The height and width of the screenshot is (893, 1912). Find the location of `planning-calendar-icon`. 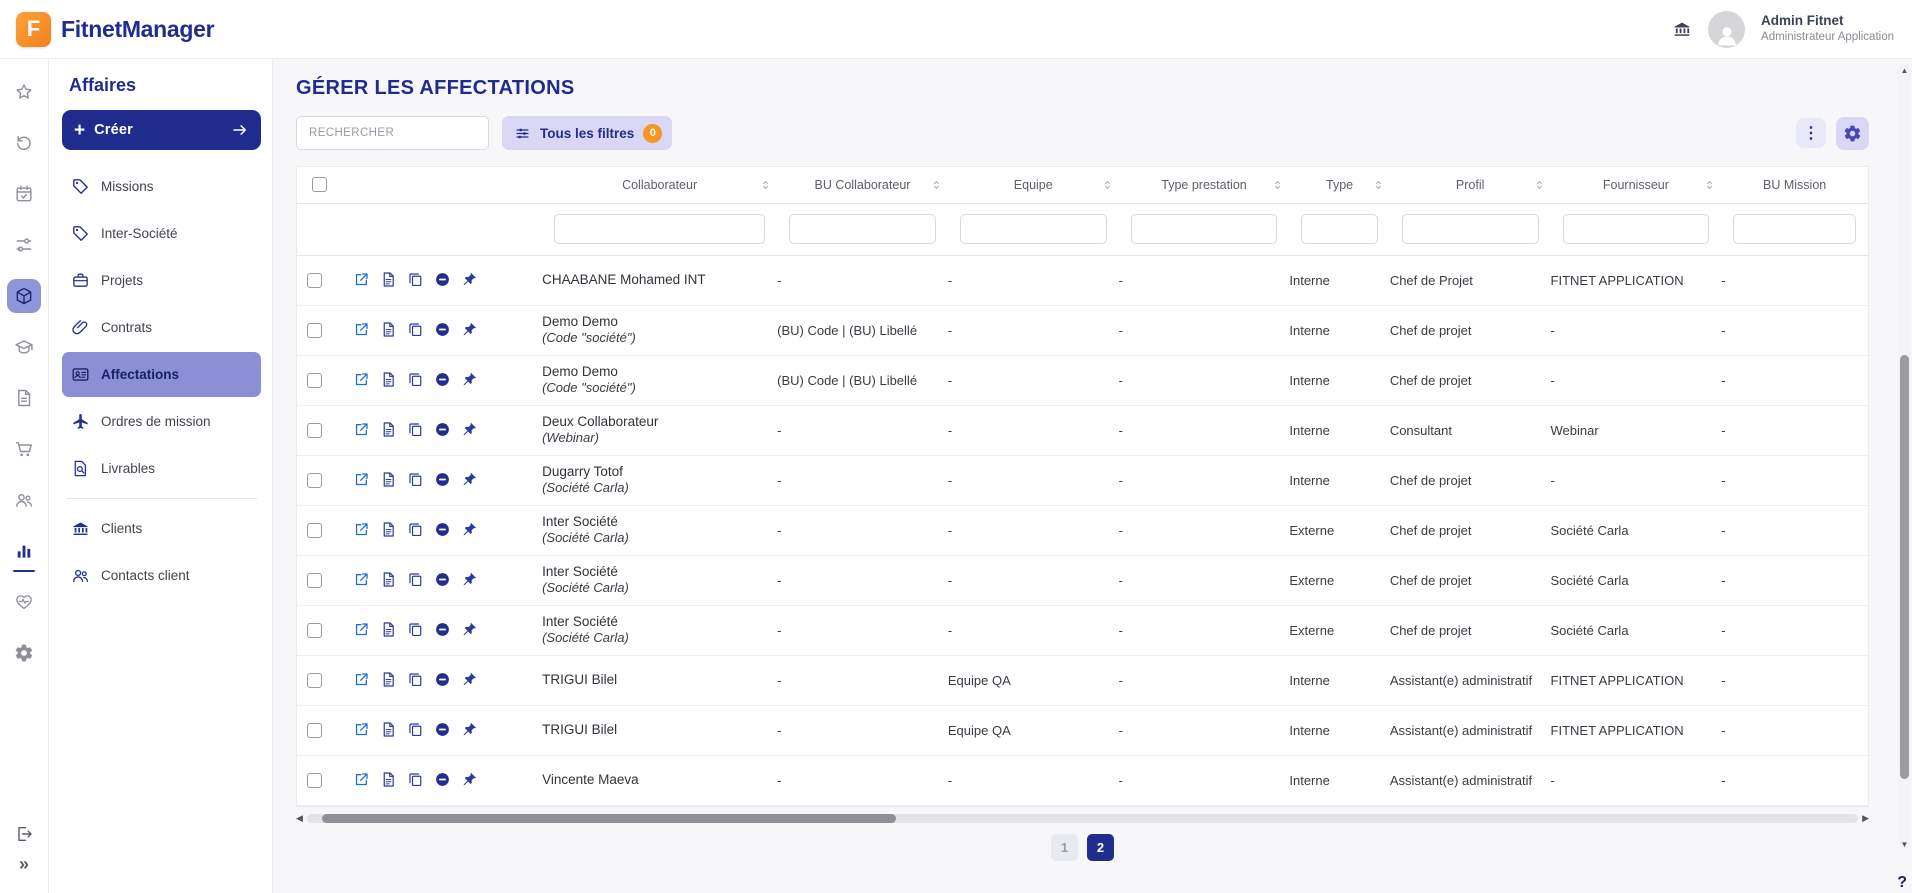

planning-calendar-icon is located at coordinates (24, 194).